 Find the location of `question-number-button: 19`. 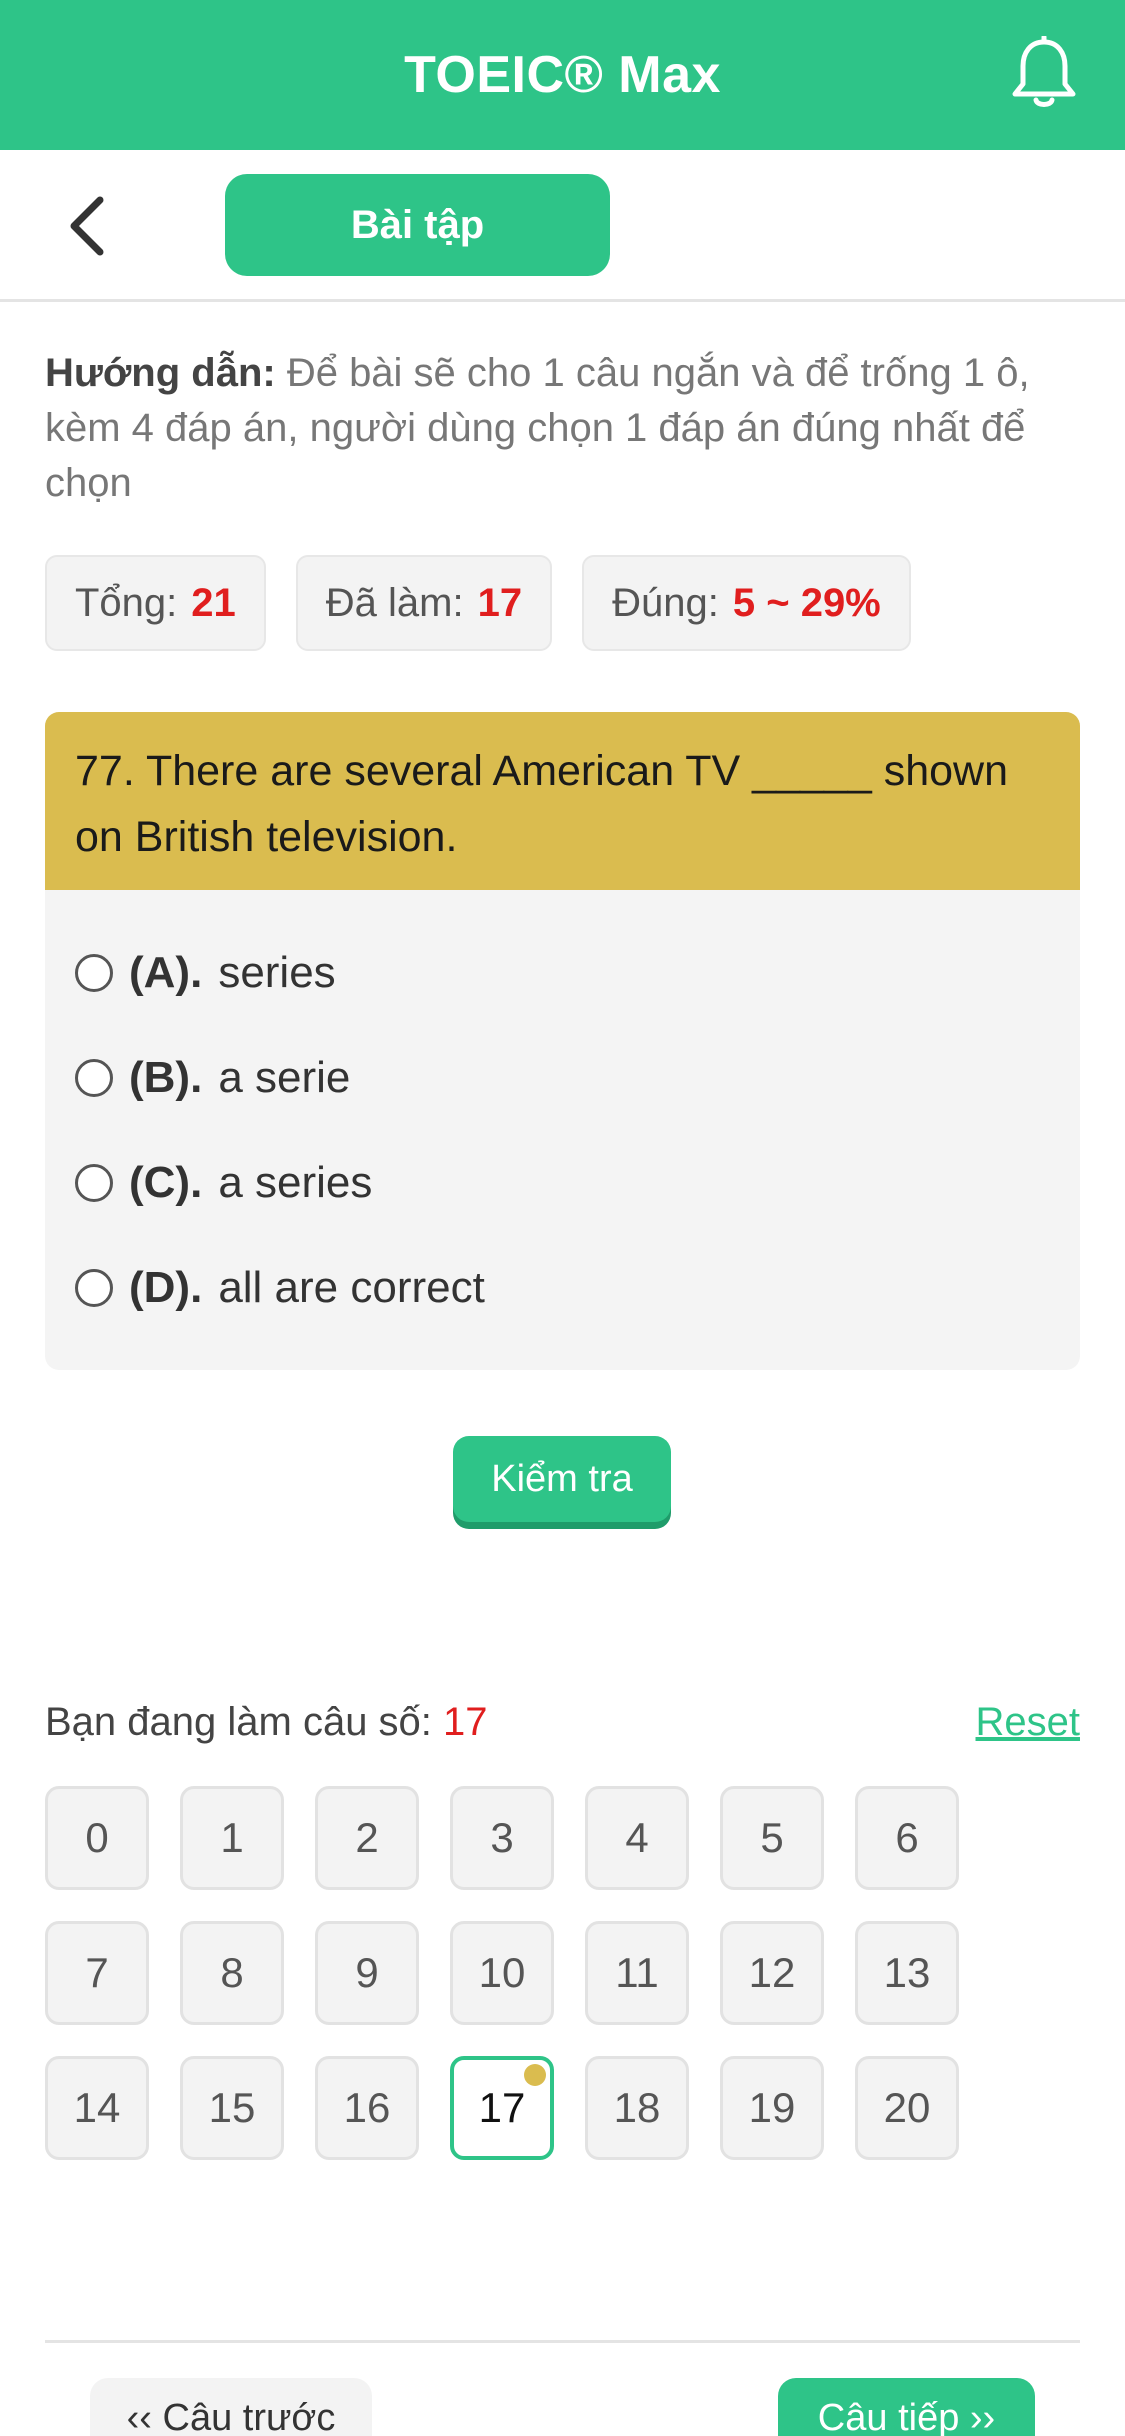

question-number-button: 19 is located at coordinates (772, 2108).